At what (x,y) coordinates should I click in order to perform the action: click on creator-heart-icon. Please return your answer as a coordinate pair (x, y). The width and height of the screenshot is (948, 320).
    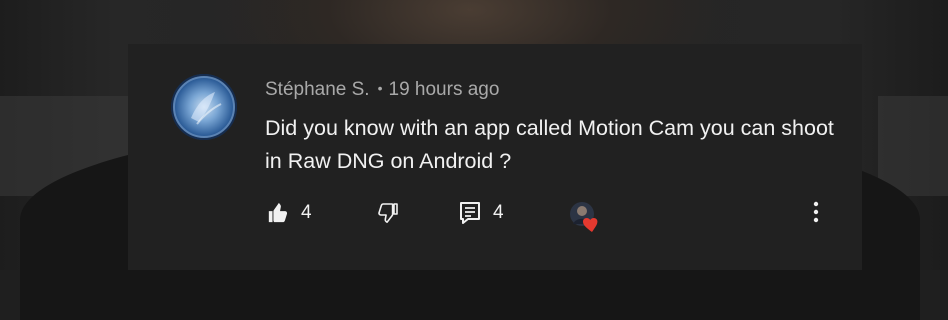
    Looking at the image, I should click on (584, 217).